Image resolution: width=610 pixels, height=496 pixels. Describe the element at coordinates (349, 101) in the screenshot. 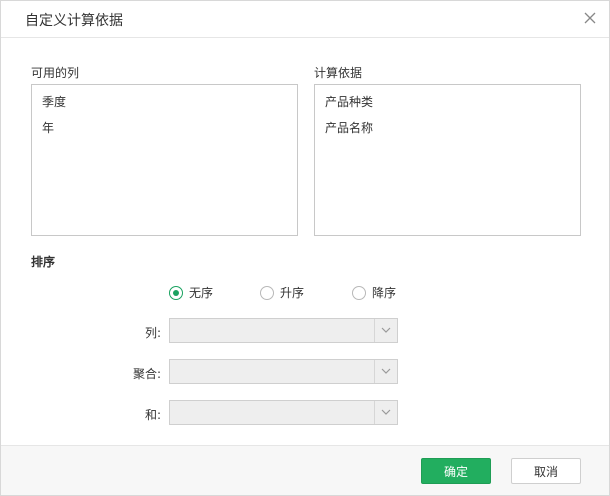

I see `list-item: 产品种类` at that location.